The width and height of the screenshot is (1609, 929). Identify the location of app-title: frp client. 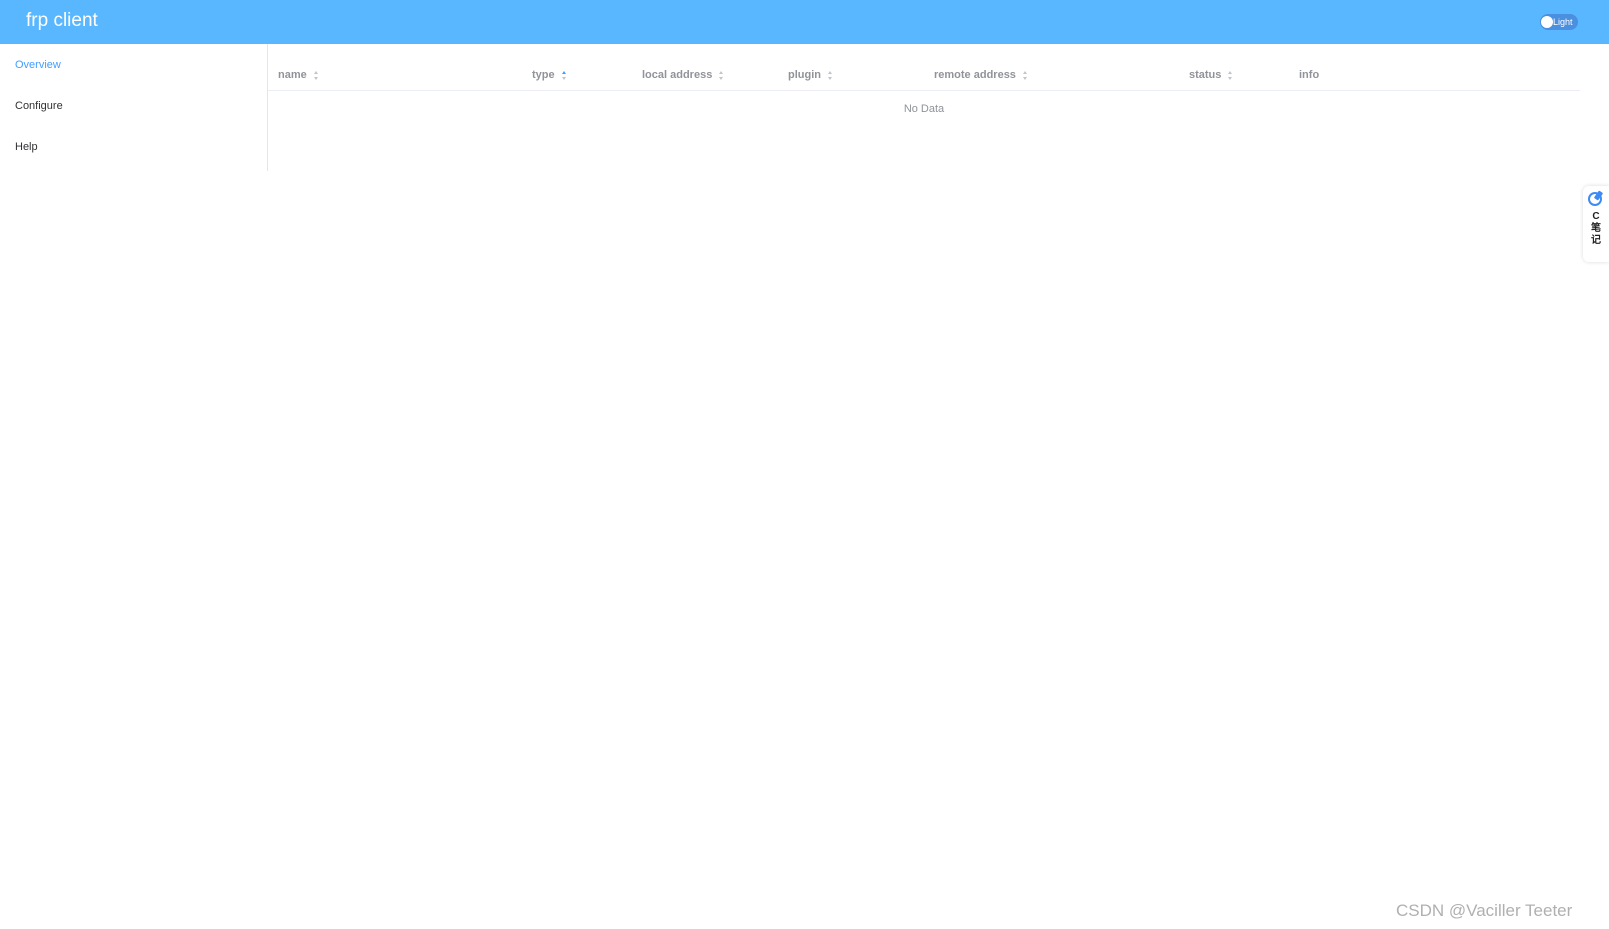
(62, 20).